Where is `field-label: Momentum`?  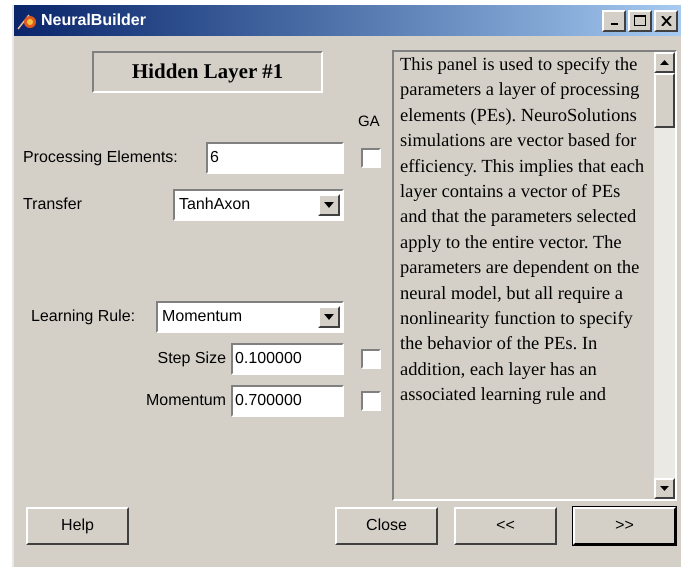 field-label: Momentum is located at coordinates (186, 400).